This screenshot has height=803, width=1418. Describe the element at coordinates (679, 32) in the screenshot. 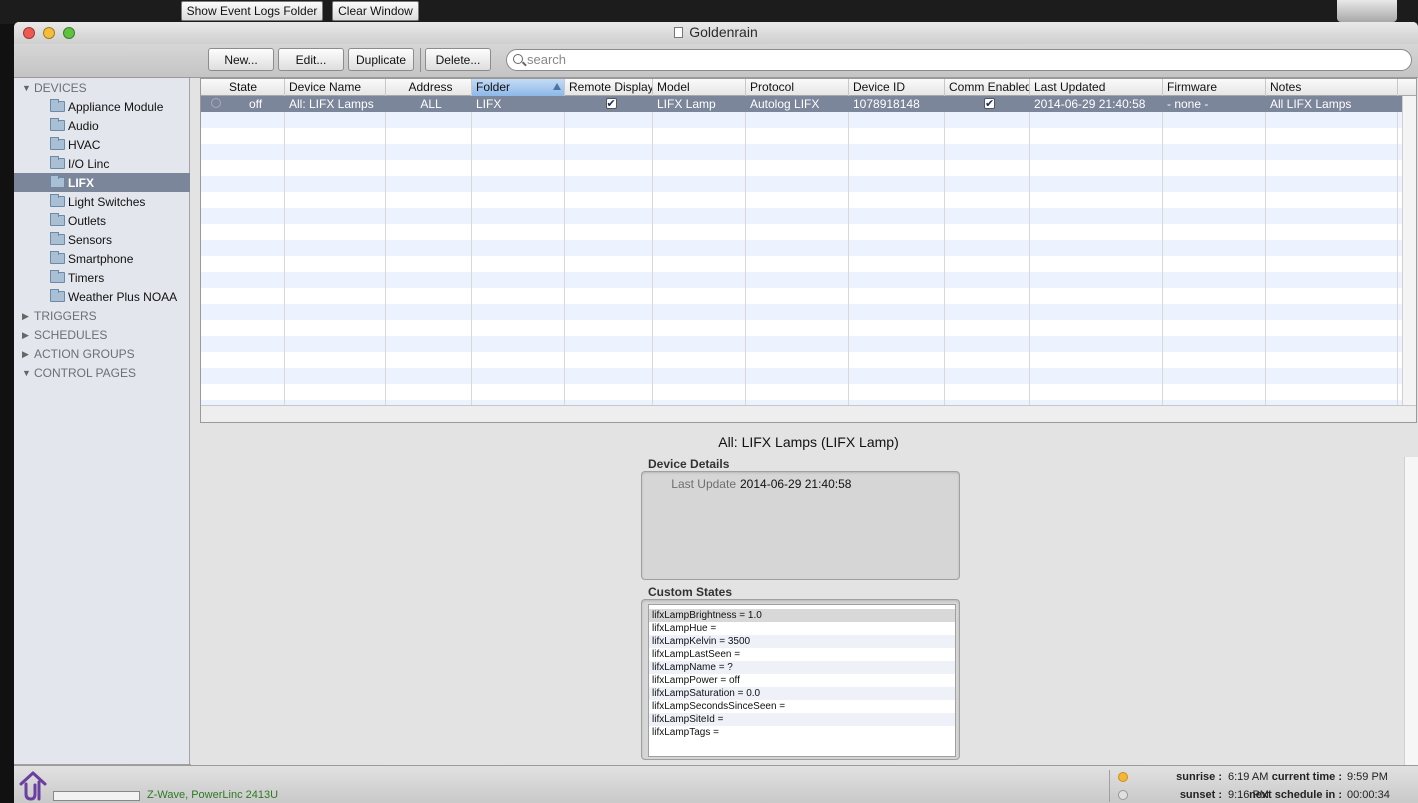

I see `document-icon` at that location.